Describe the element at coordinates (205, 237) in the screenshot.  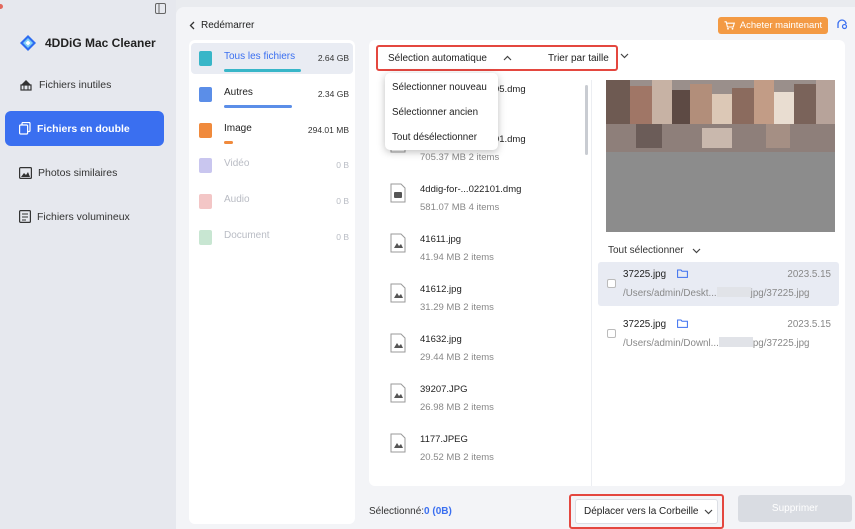
I see `document-icon` at that location.